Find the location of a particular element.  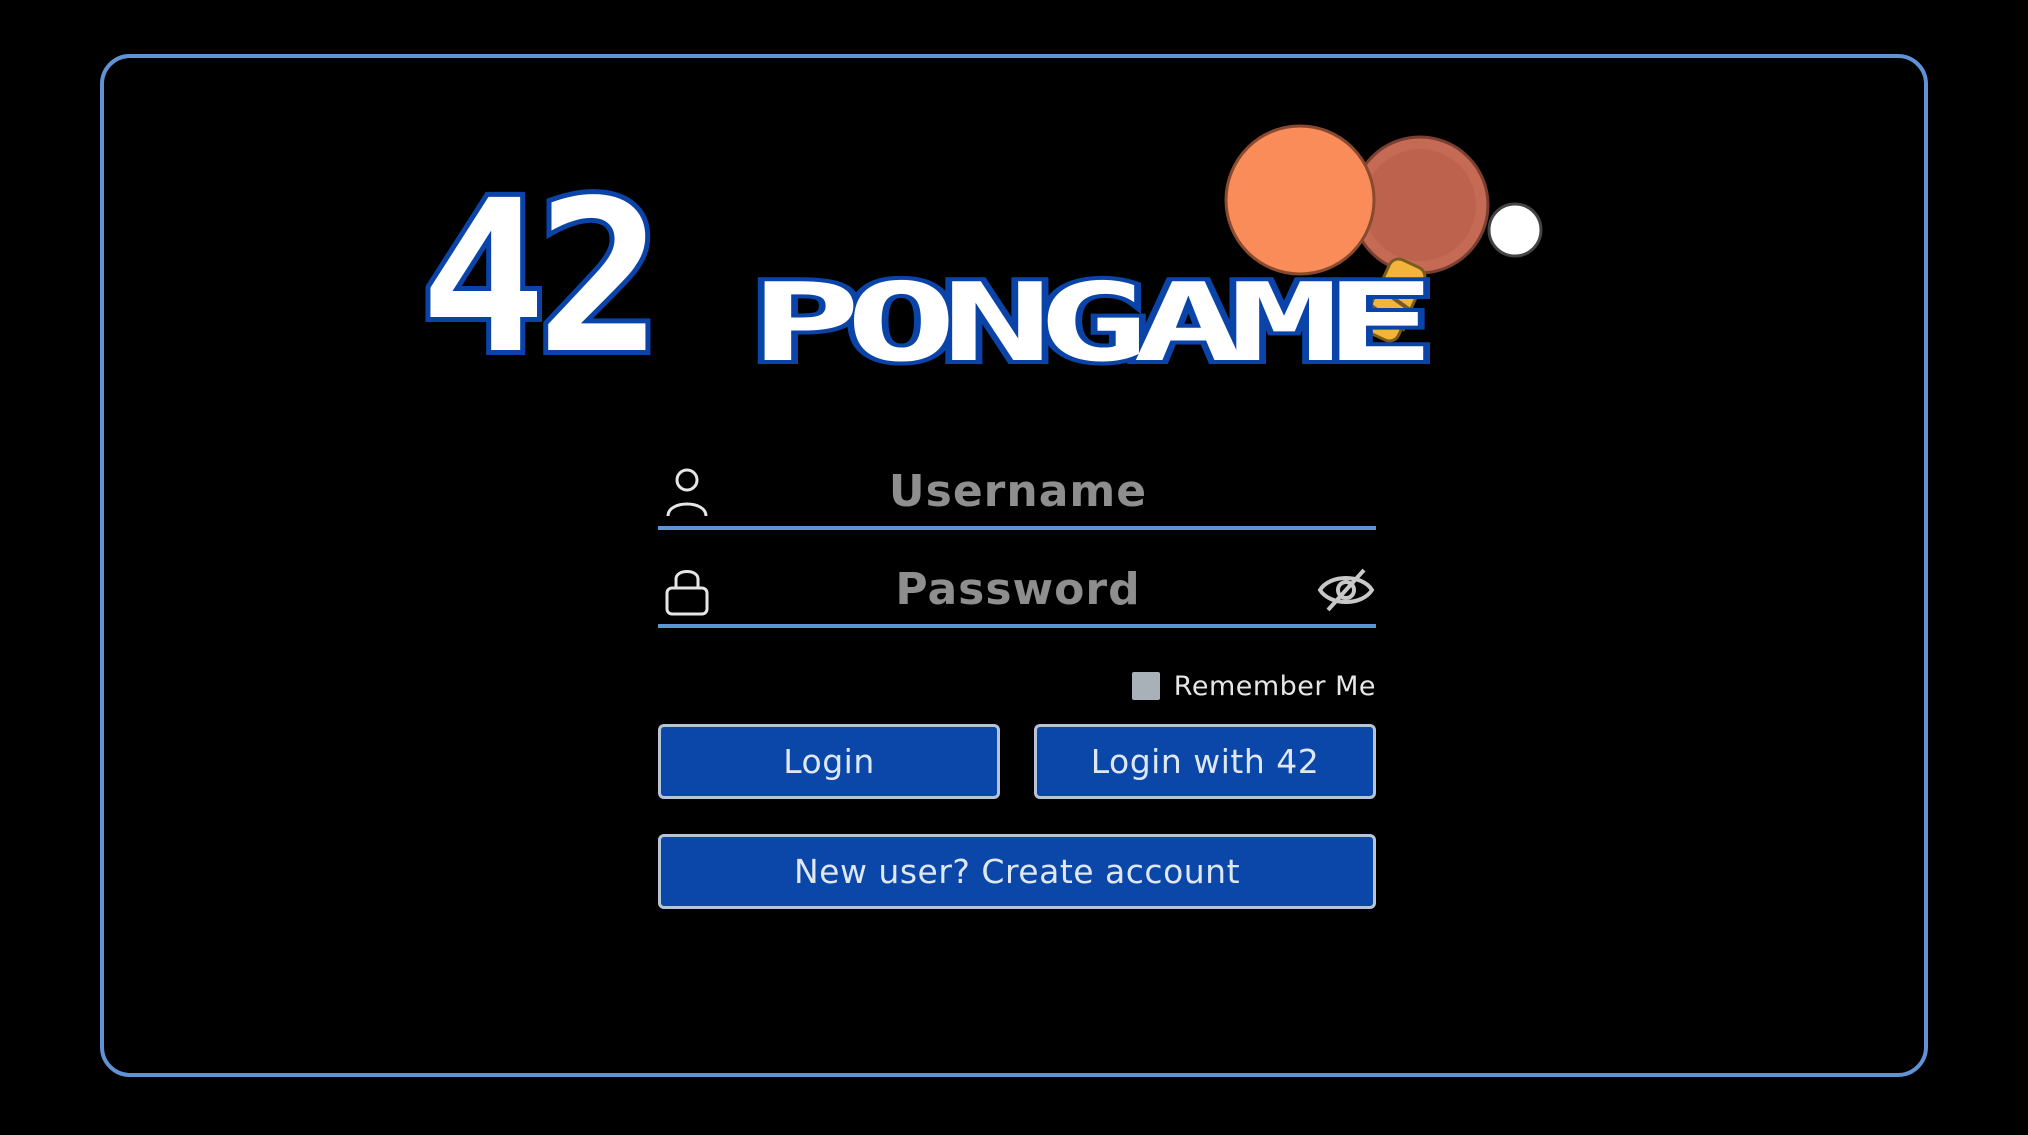

password-field is located at coordinates (1017, 591).